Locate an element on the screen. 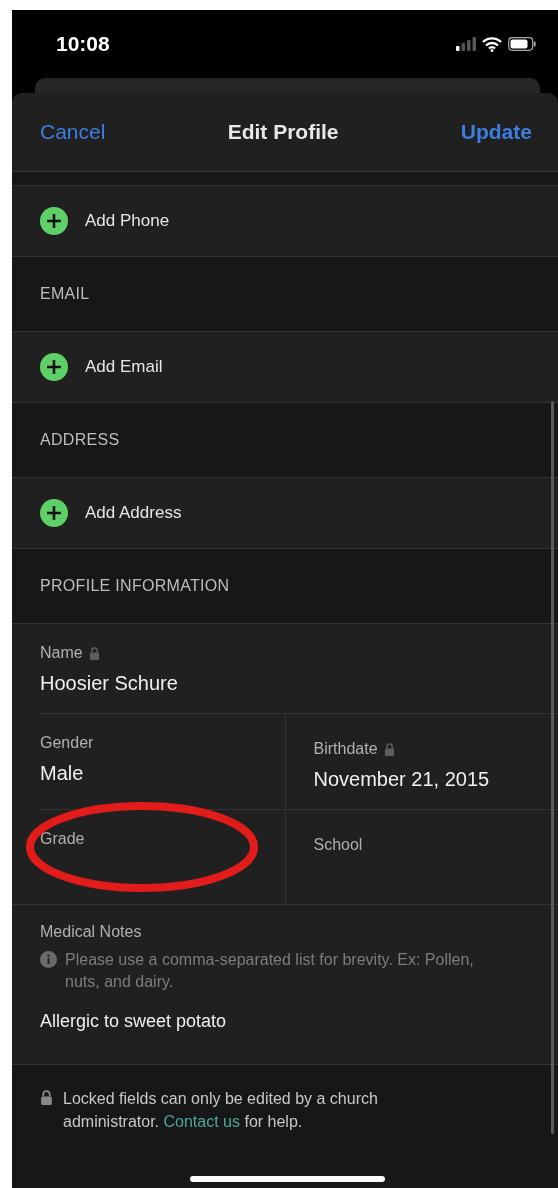  add-button: Add Phone is located at coordinates (127, 221).